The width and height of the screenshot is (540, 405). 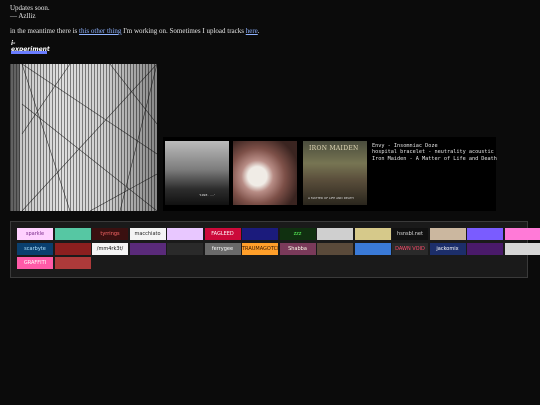 I want to click on site-button: DAWN VOID, so click(x=410, y=248).